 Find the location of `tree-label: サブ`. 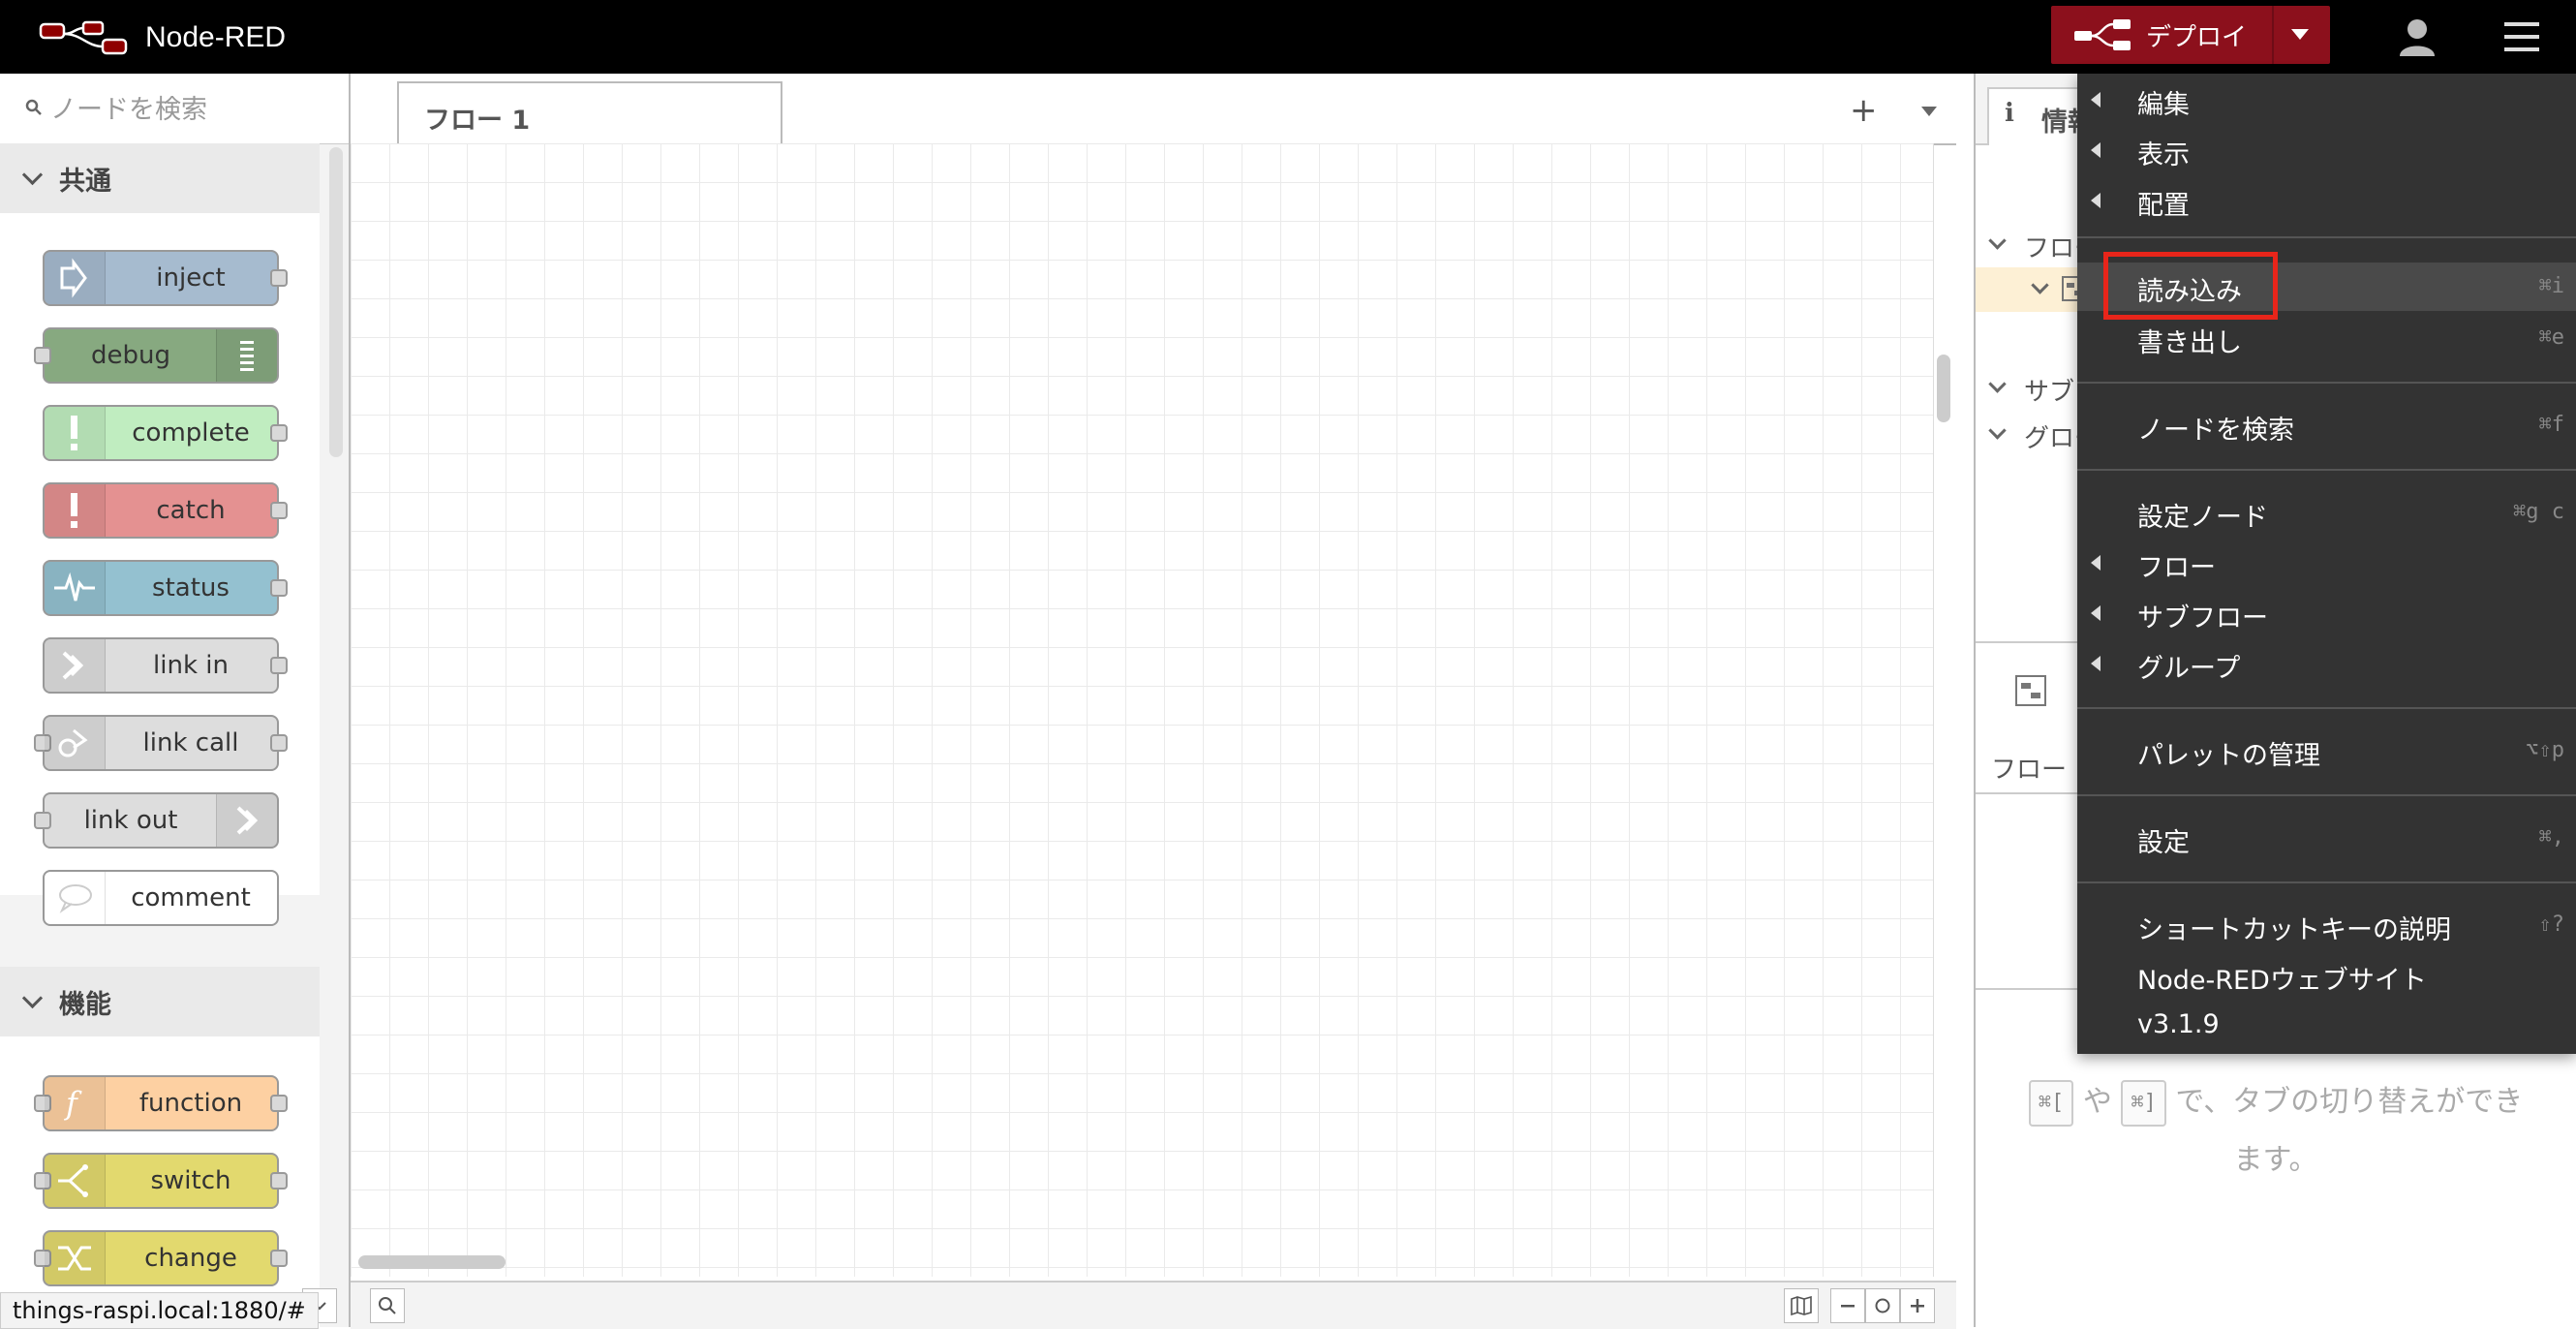

tree-label: サブ is located at coordinates (2049, 393).